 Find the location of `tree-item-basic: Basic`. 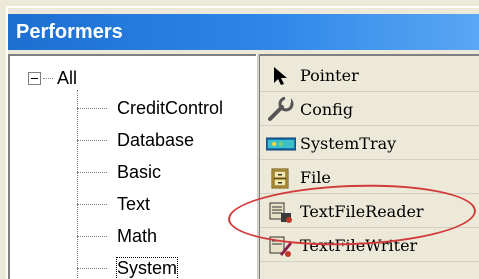

tree-item-basic: Basic is located at coordinates (119, 172).